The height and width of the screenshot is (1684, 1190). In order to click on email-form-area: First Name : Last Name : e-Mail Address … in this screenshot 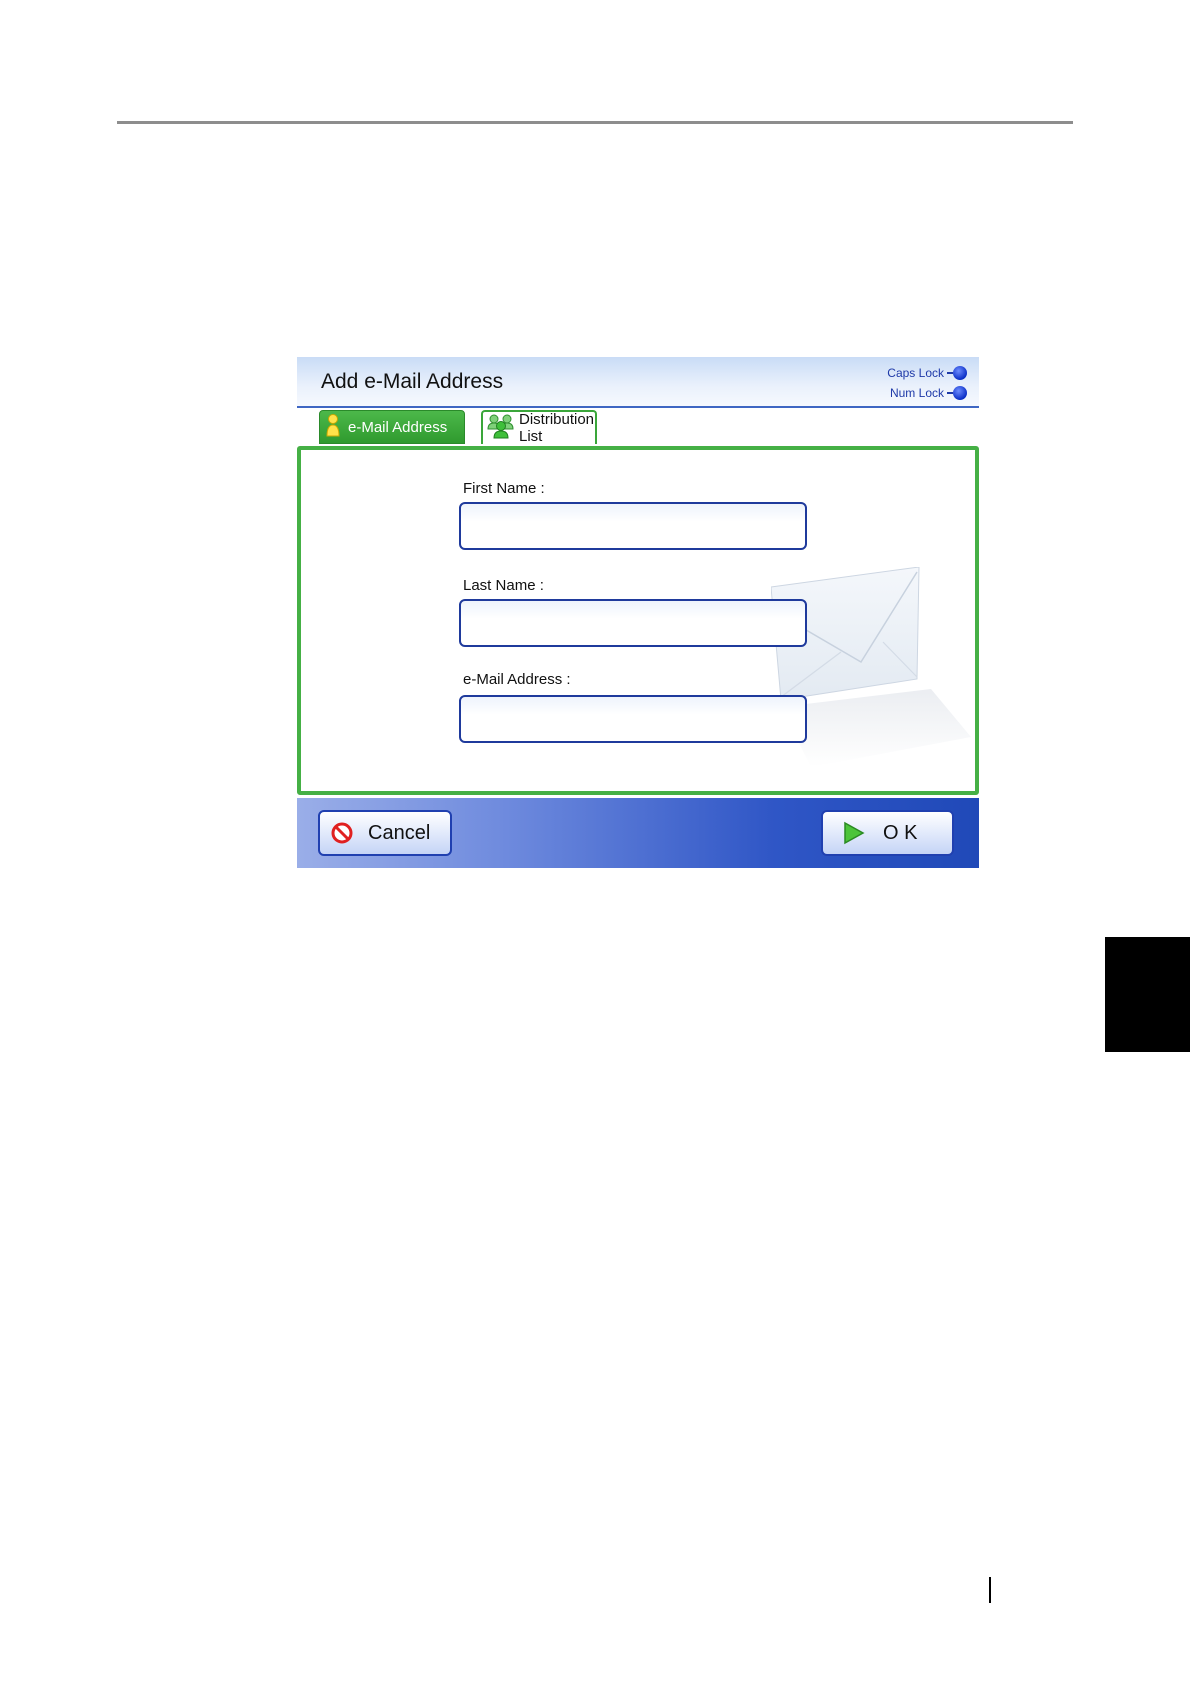, I will do `click(638, 620)`.